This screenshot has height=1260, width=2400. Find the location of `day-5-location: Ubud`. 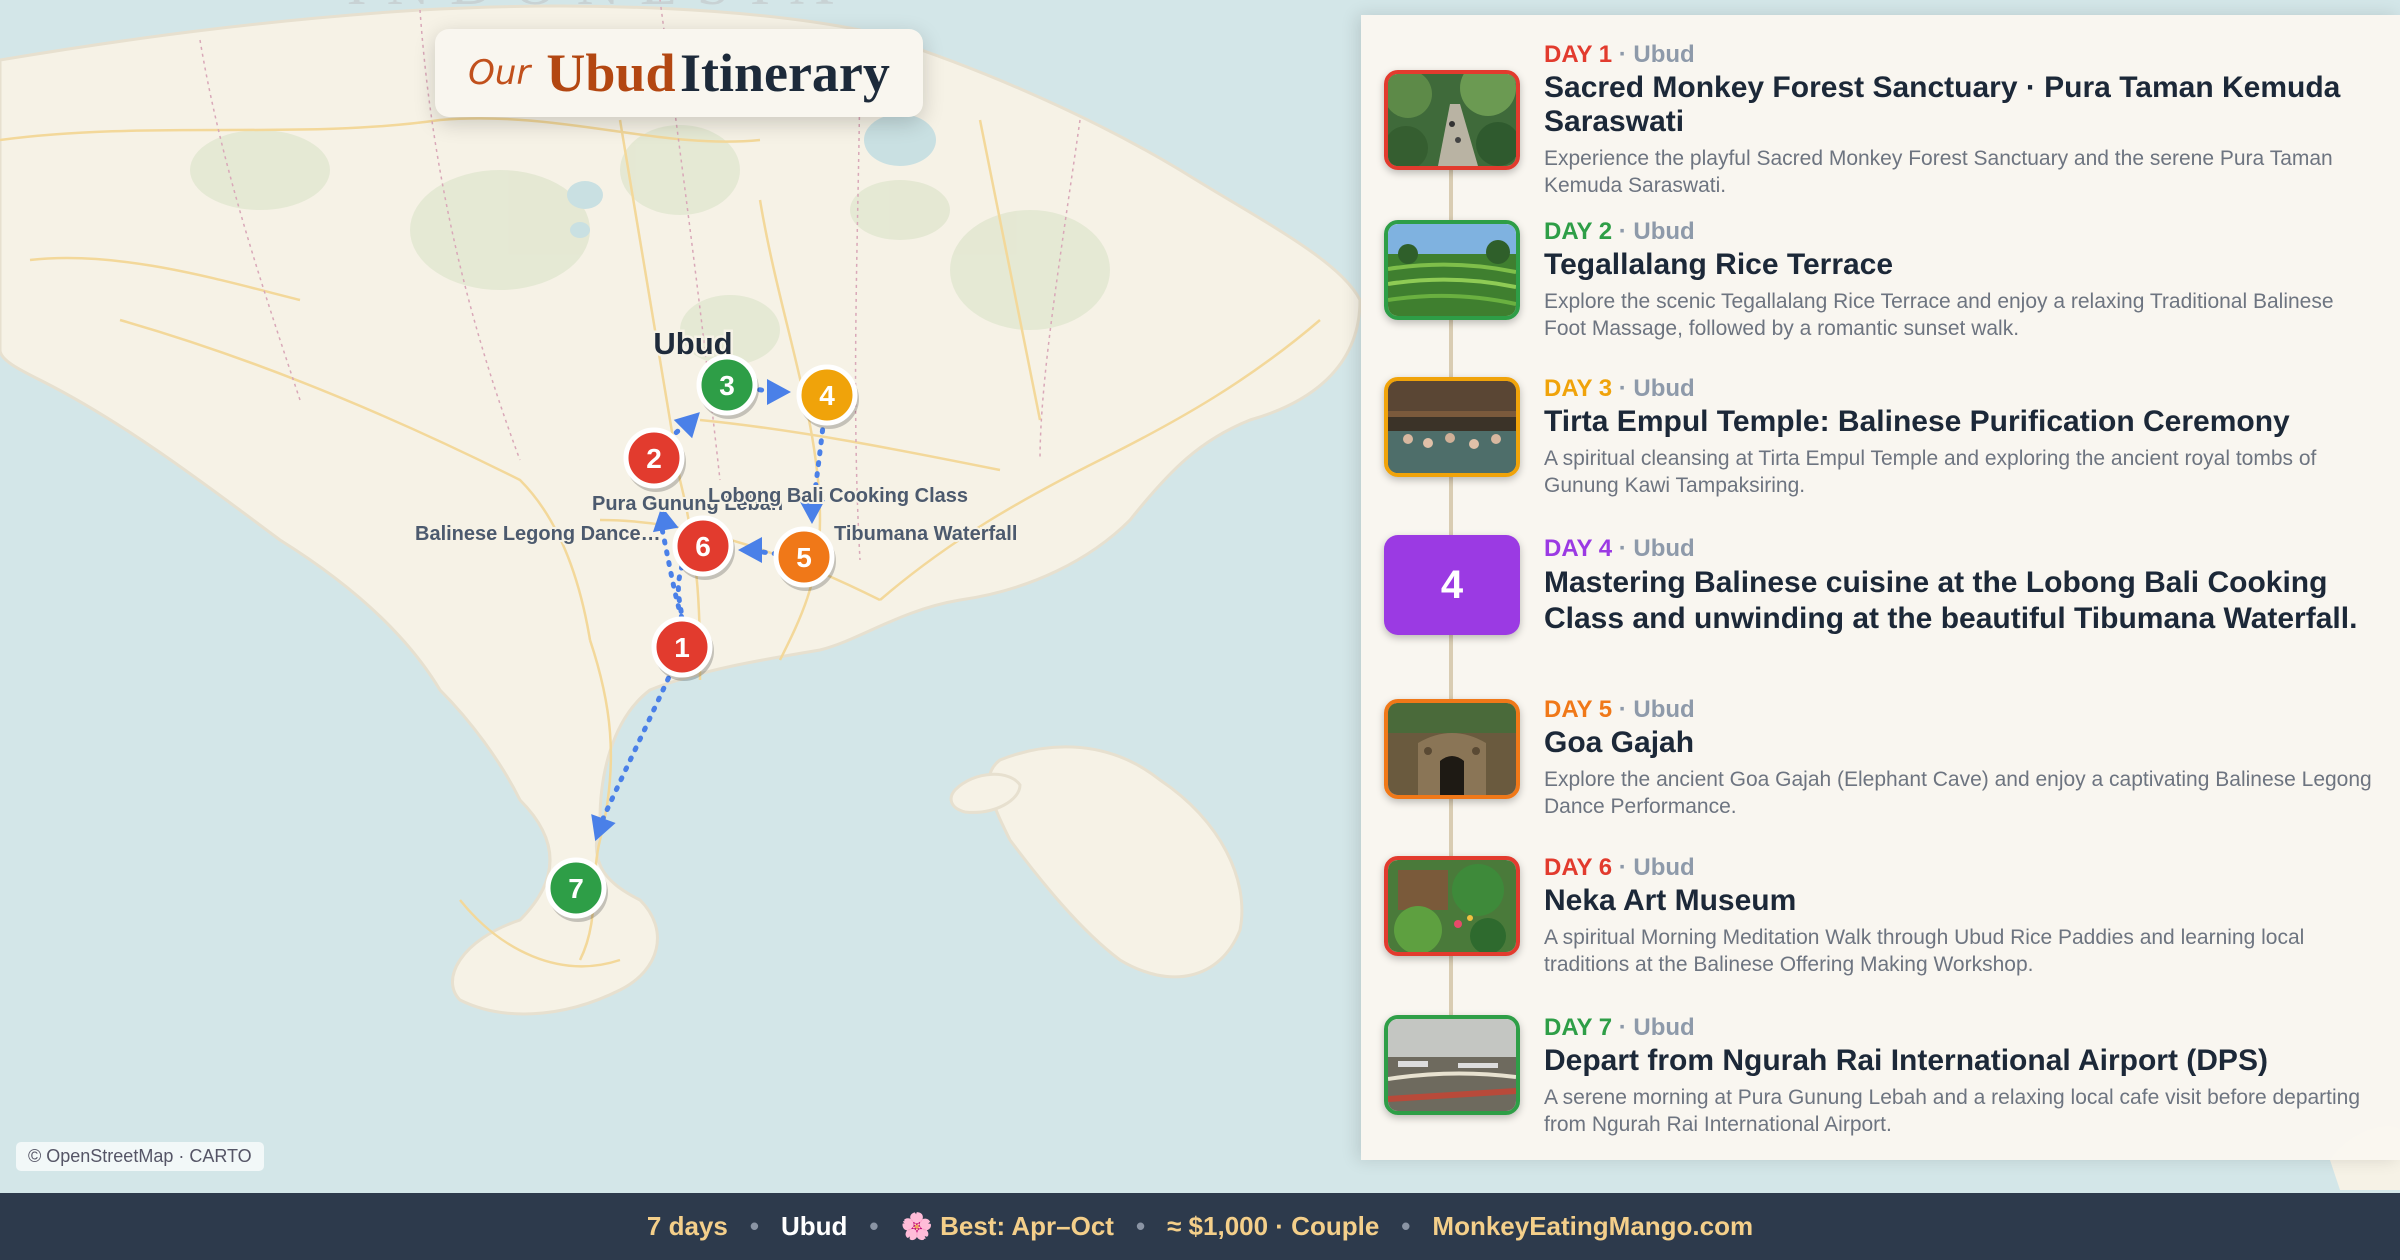

day-5-location: Ubud is located at coordinates (1664, 709).